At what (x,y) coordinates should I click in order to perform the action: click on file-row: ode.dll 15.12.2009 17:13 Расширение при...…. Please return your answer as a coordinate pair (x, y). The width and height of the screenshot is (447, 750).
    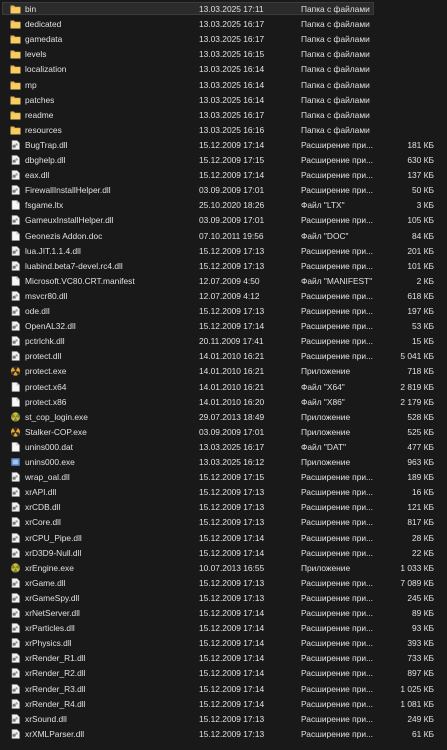
    Looking at the image, I should click on (223, 311).